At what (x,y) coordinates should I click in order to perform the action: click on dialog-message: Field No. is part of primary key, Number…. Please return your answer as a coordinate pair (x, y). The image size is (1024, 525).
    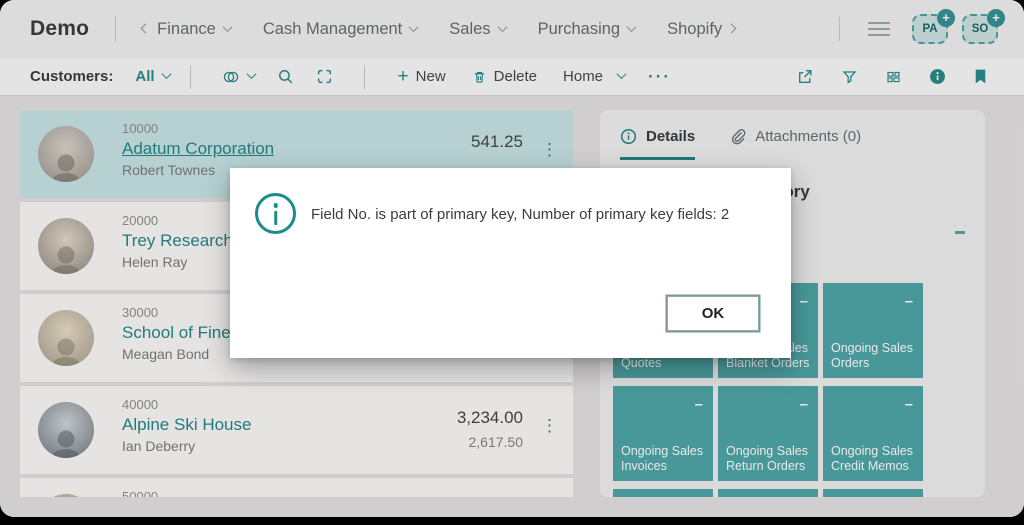
    Looking at the image, I should click on (520, 214).